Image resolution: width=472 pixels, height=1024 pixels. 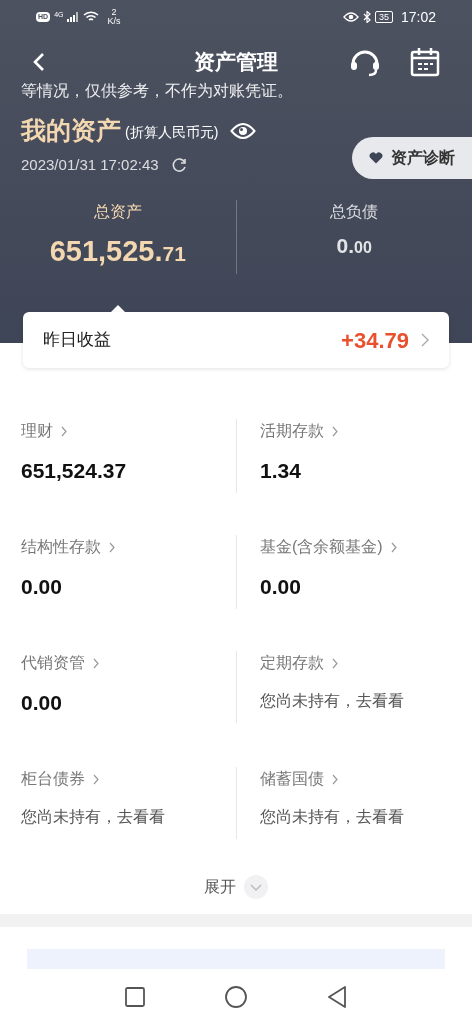 What do you see at coordinates (114, 12) in the screenshot?
I see `speed-value: 2` at bounding box center [114, 12].